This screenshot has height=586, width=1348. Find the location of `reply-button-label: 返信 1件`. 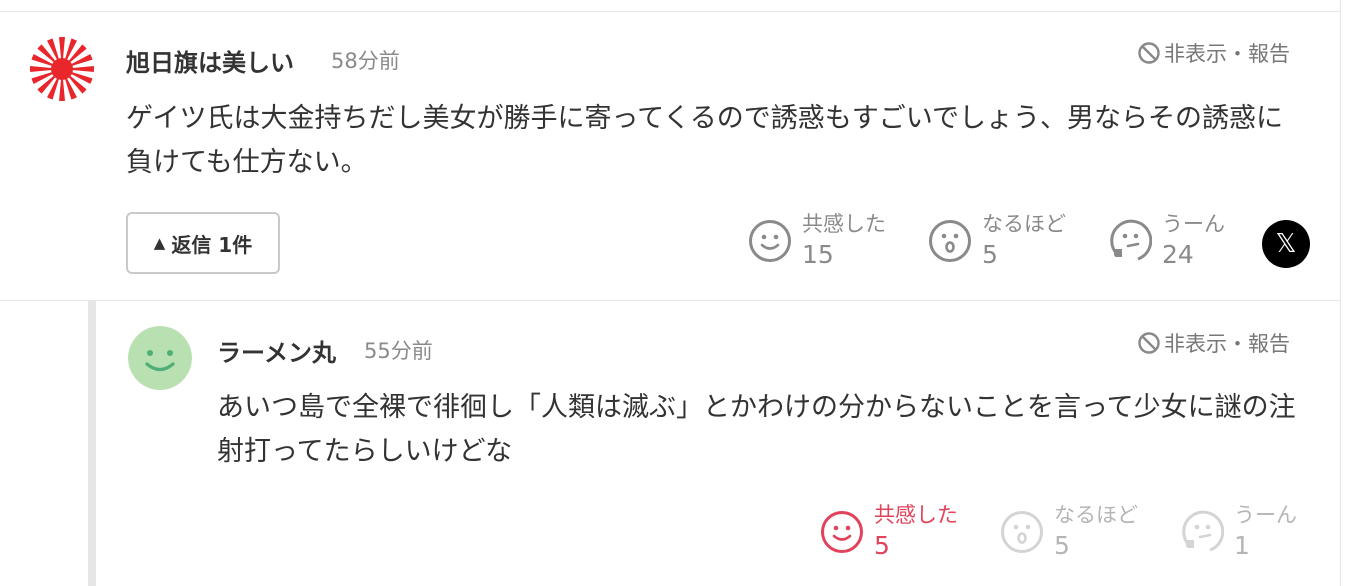

reply-button-label: 返信 1件 is located at coordinates (212, 244).